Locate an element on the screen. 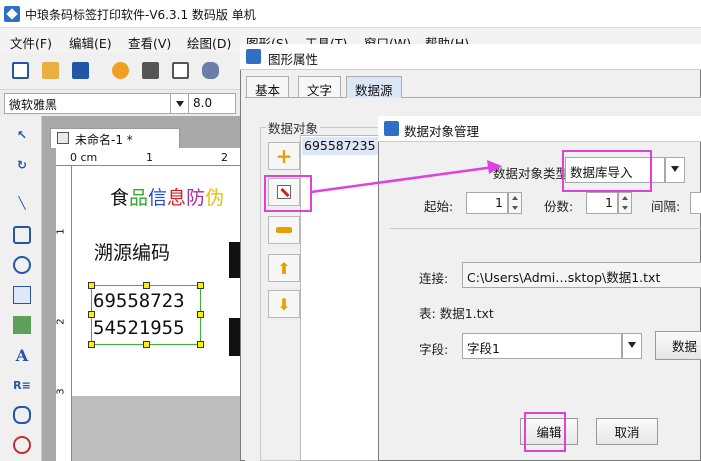  annotation-arrow is located at coordinates (406, 177).